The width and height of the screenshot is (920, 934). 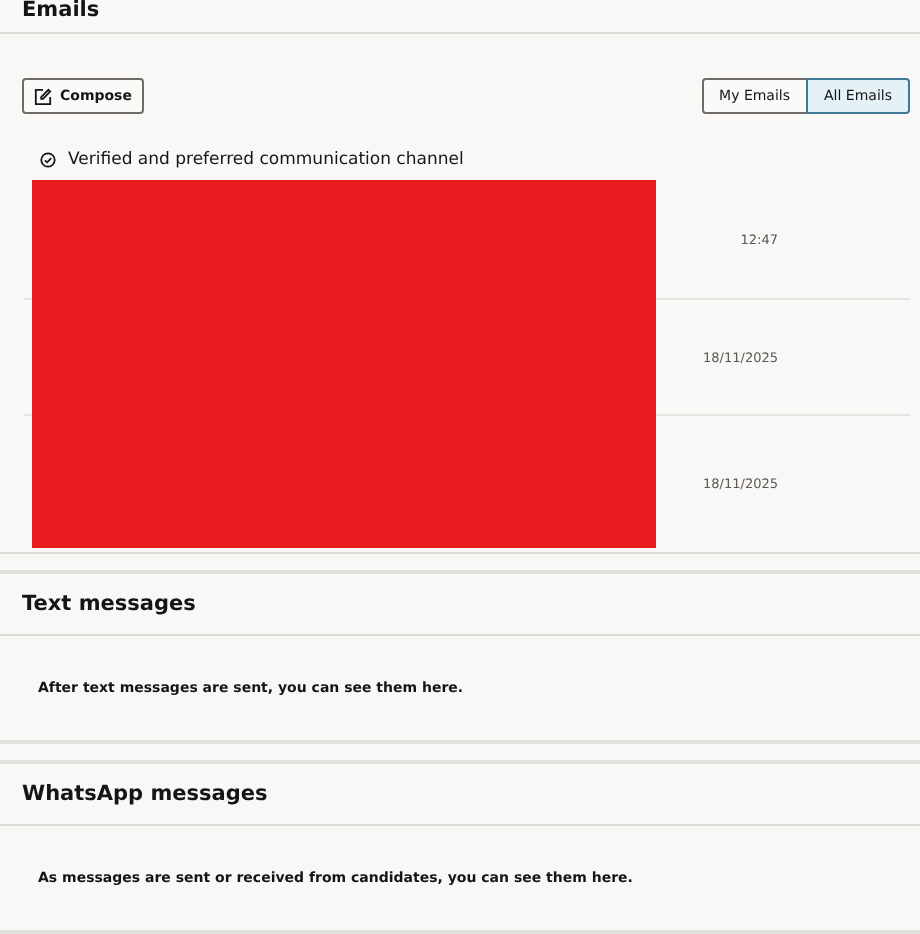 I want to click on section-title: Text messages, so click(x=109, y=604).